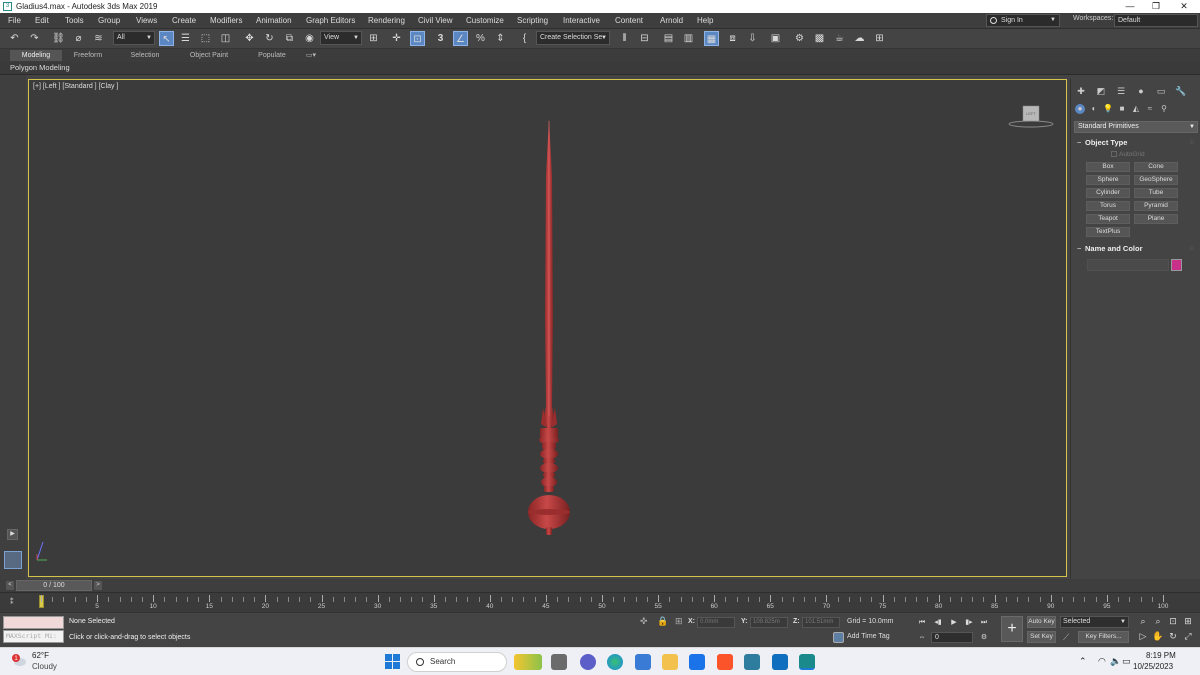 The height and width of the screenshot is (675, 1200). Describe the element at coordinates (74, 21) in the screenshot. I see `menu-tools: Tools` at that location.